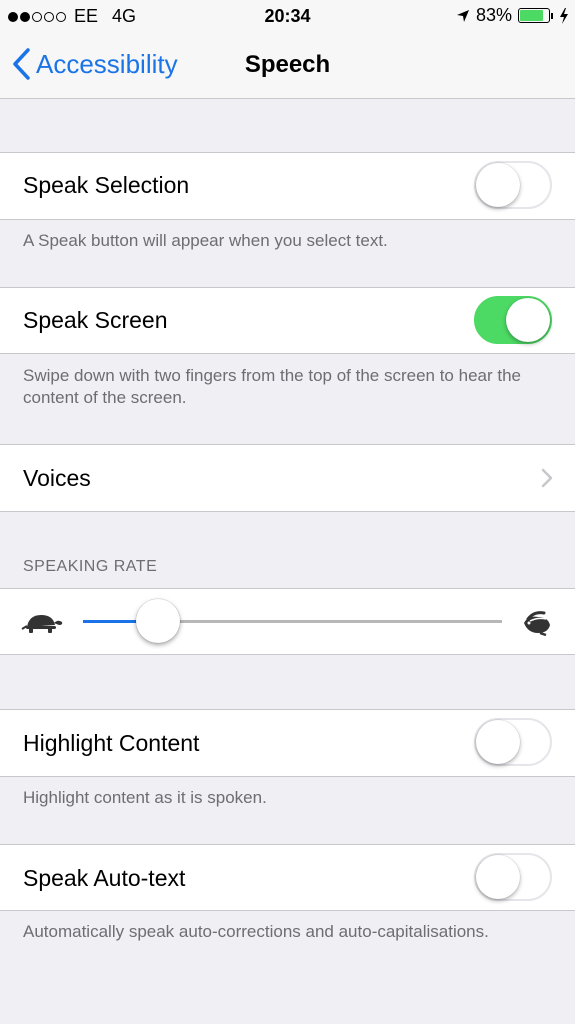  Describe the element at coordinates (287, 186) in the screenshot. I see `speak-selection-row: Speak Selection` at that location.